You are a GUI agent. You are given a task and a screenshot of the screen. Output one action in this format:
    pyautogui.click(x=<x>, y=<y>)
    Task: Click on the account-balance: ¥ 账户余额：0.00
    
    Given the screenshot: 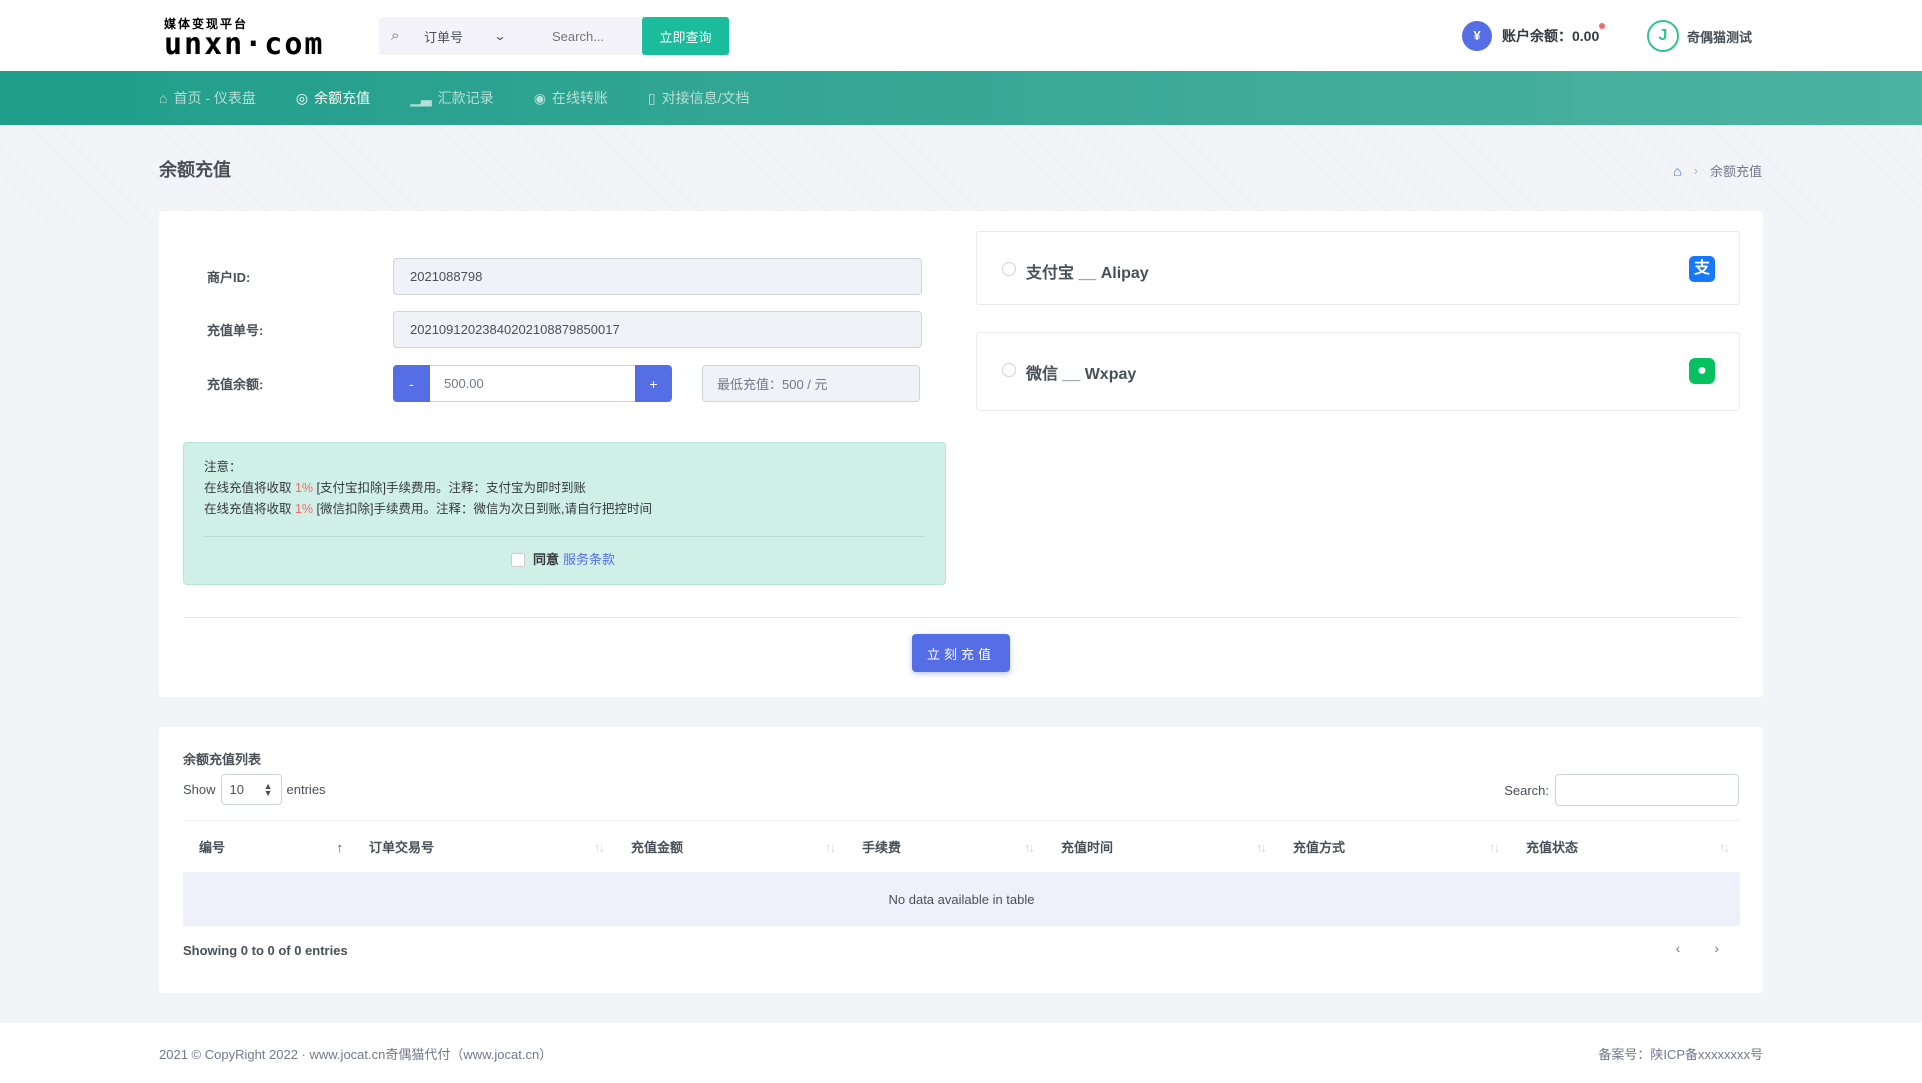 What is the action you would take?
    pyautogui.click(x=1534, y=36)
    